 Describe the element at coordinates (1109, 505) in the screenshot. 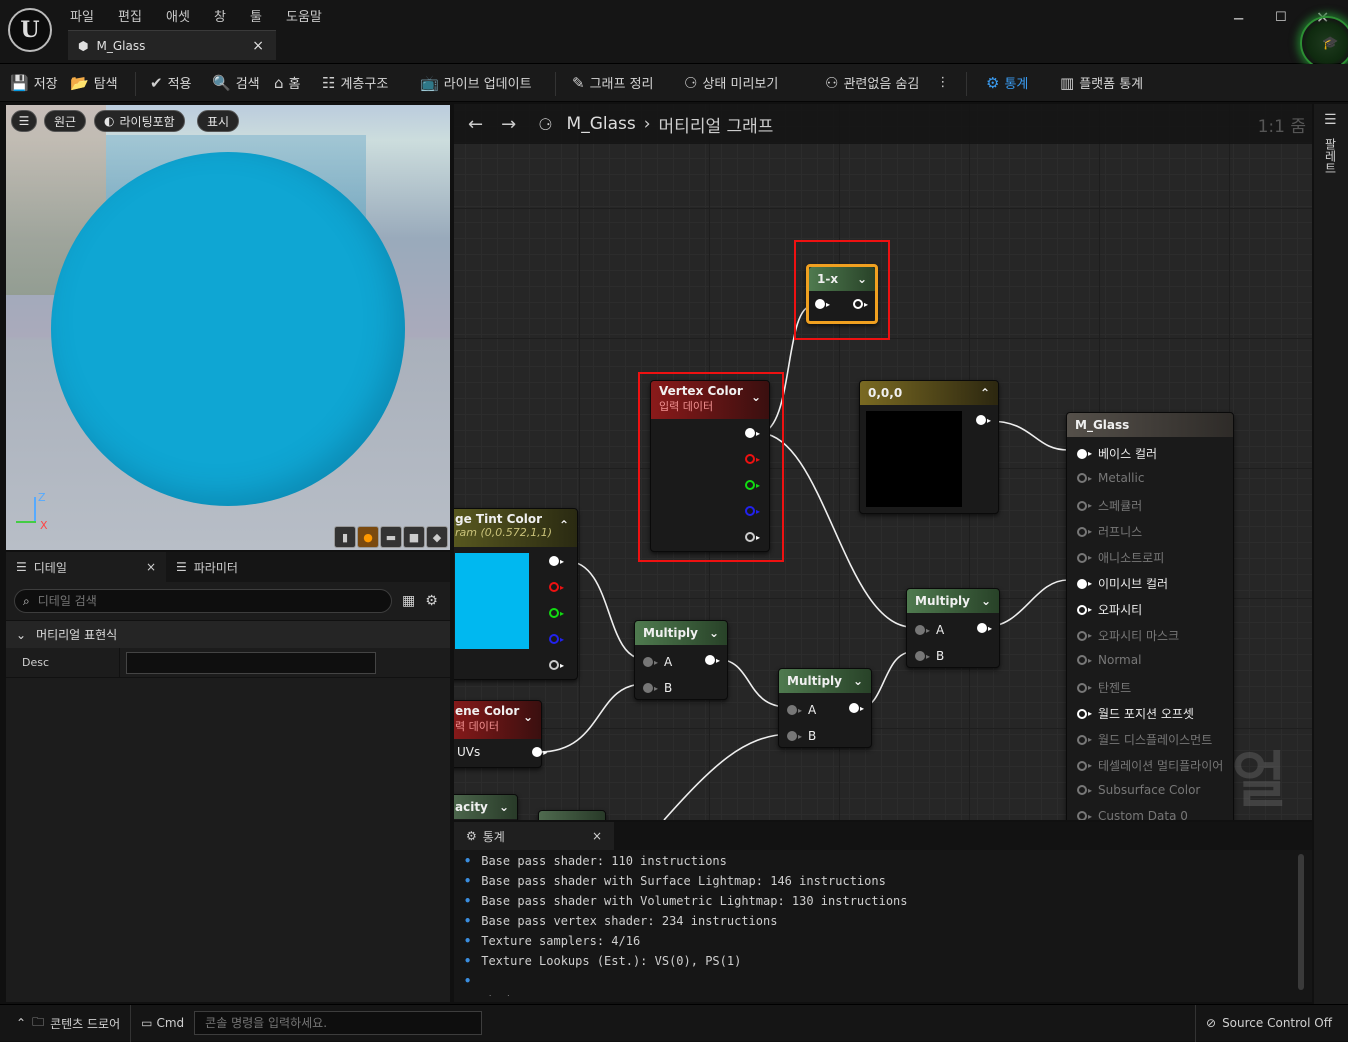

I see `result-pin: ▸ 스페큘러` at that location.